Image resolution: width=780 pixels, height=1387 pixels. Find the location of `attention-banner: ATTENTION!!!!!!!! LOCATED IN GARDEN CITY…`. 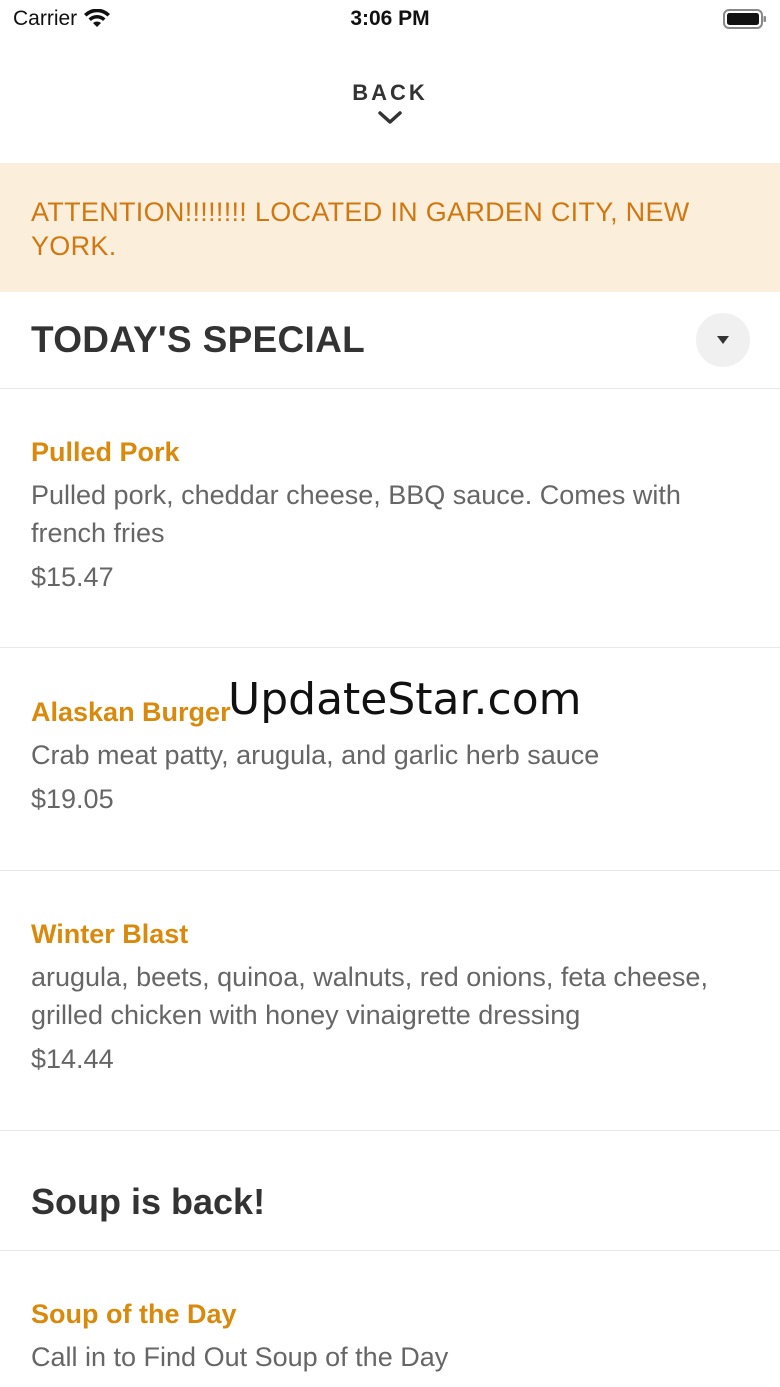

attention-banner: ATTENTION!!!!!!!! LOCATED IN GARDEN CITY… is located at coordinates (390, 227).